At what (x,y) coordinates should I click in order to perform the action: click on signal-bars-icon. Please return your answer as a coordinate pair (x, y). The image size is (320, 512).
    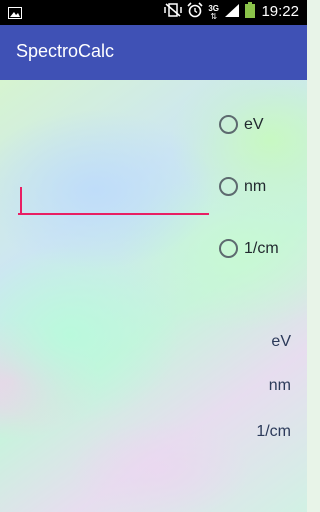
    Looking at the image, I should click on (232, 13).